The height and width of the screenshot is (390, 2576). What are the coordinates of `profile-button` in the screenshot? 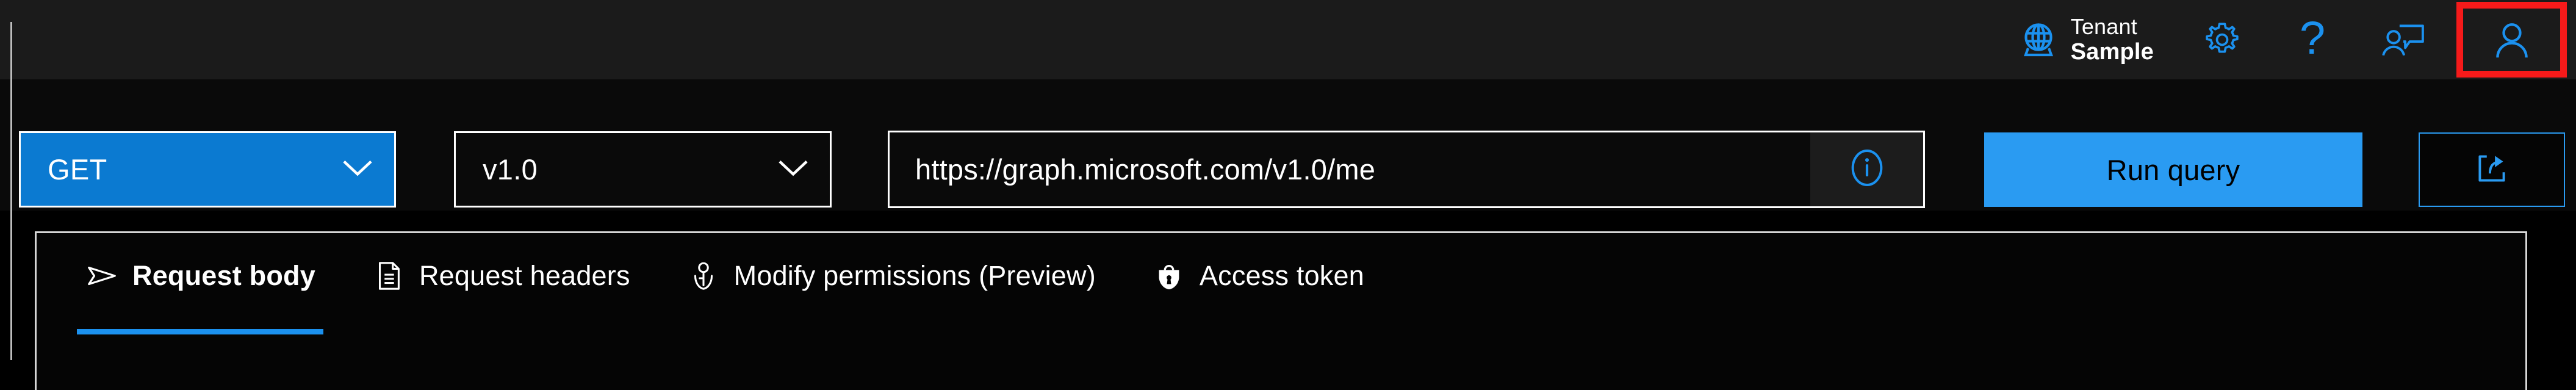 It's located at (2511, 40).